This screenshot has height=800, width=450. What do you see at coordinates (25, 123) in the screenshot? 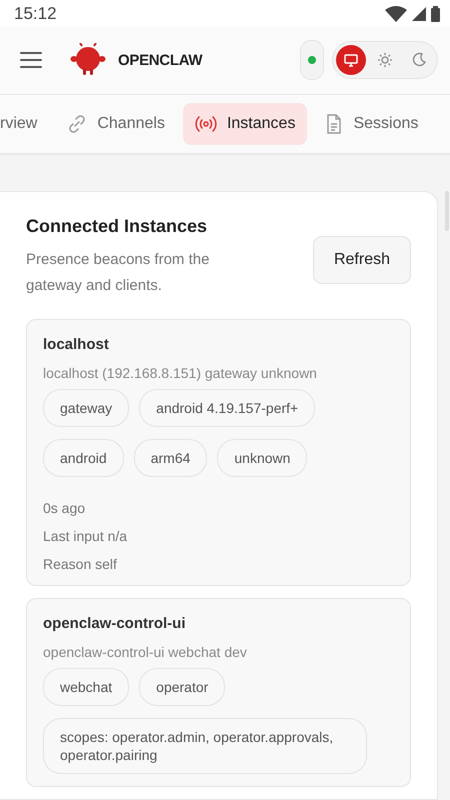
I see `nav-tab: rview` at bounding box center [25, 123].